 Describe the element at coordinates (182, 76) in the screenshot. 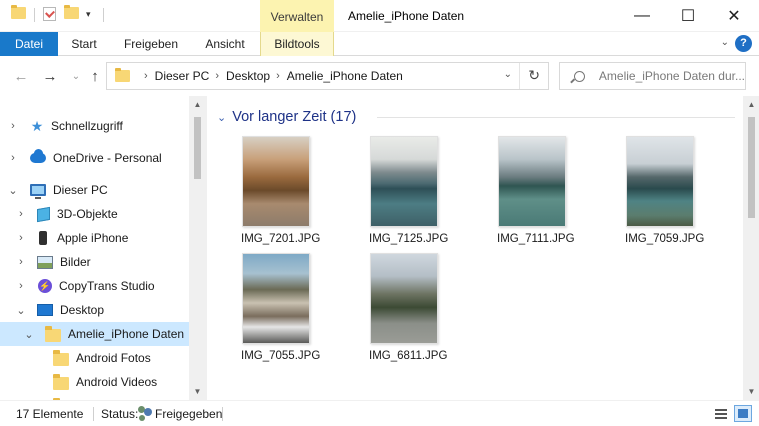

I see `breadcrumb-dieser-pc: Dieser PC` at that location.